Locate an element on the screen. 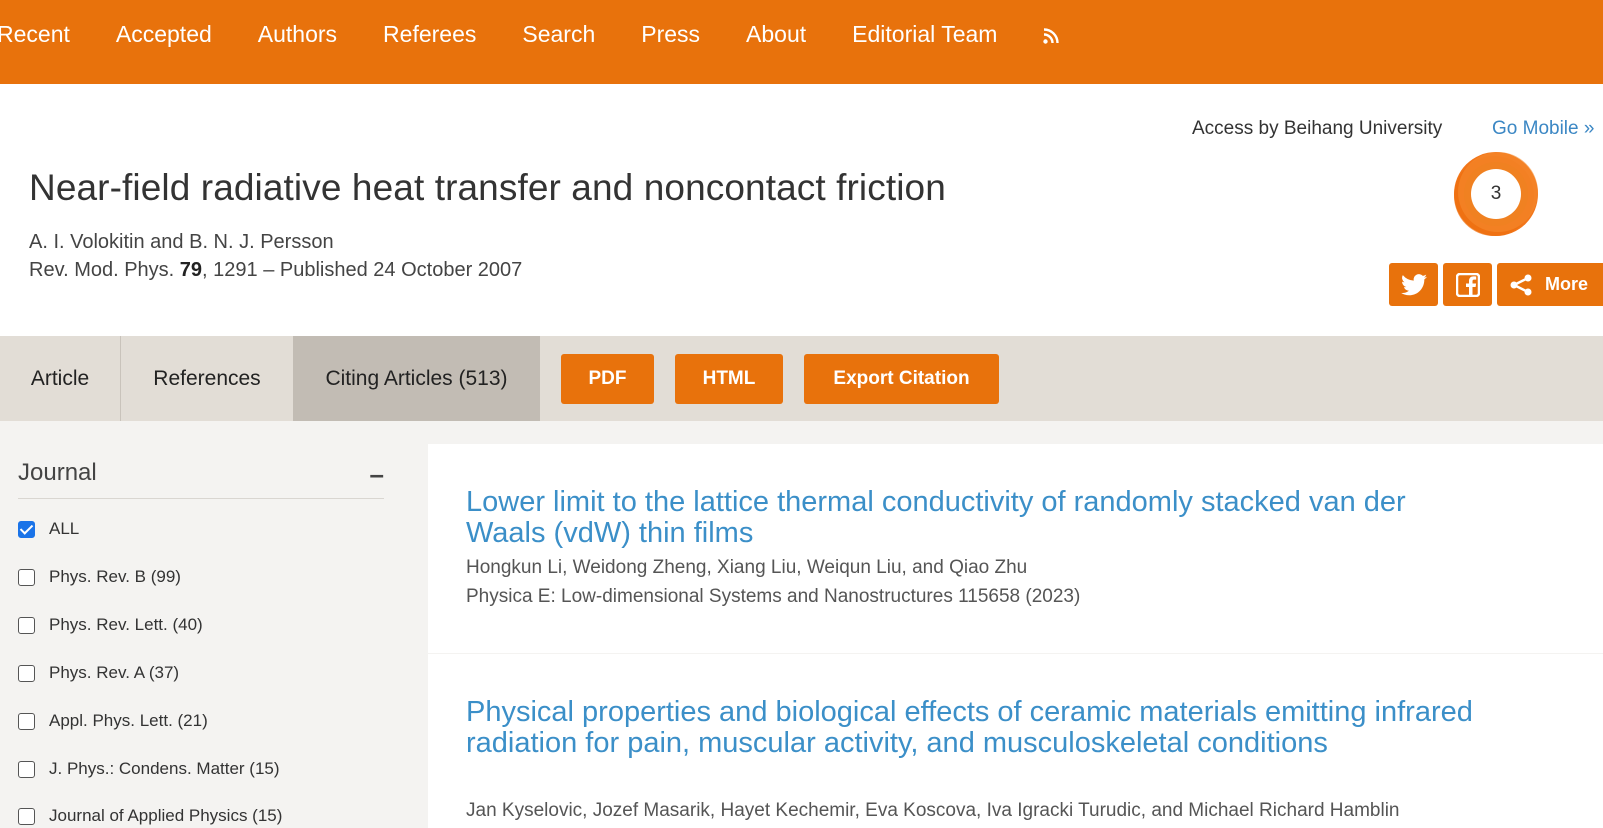  journal-name: Rev. Mod. Phys. is located at coordinates (102, 270).